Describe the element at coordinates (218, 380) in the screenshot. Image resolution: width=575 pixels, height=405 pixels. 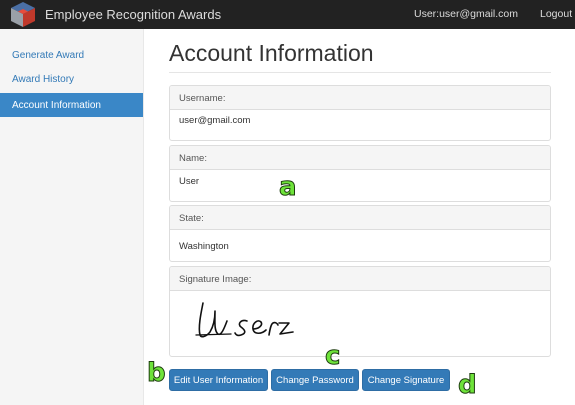
I see `edit-user-information-button: Edit User Information` at that location.